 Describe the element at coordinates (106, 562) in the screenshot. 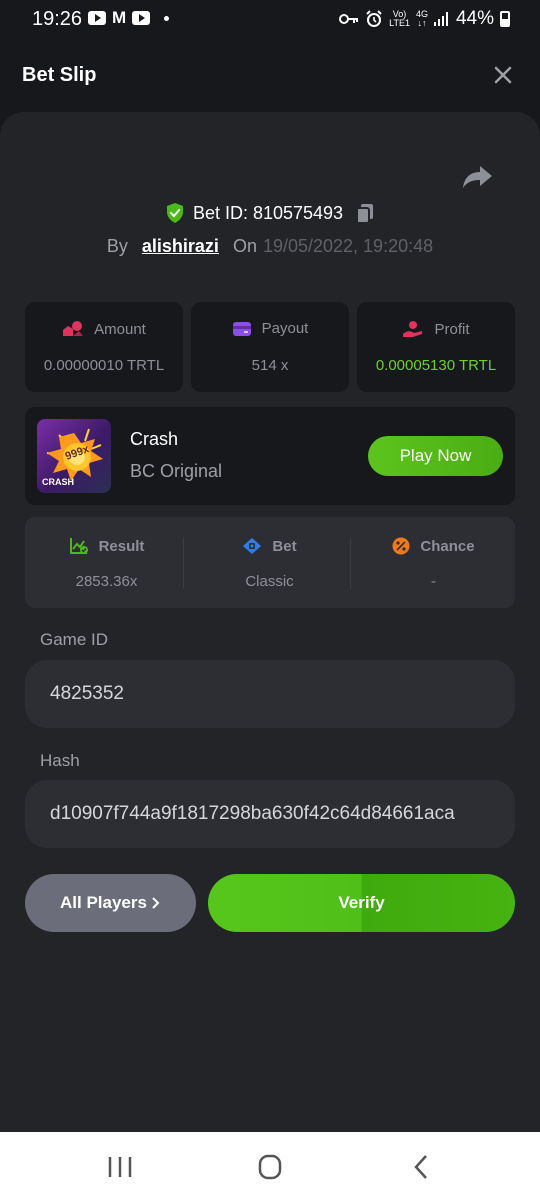

I see `result-column: Result 2853.36x` at that location.